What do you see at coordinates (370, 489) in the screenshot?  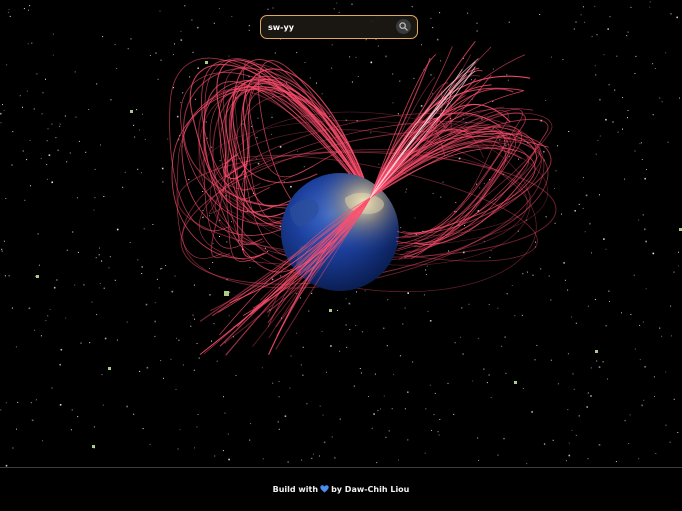 I see `footer-author-link: by Daw-Chih Liou` at bounding box center [370, 489].